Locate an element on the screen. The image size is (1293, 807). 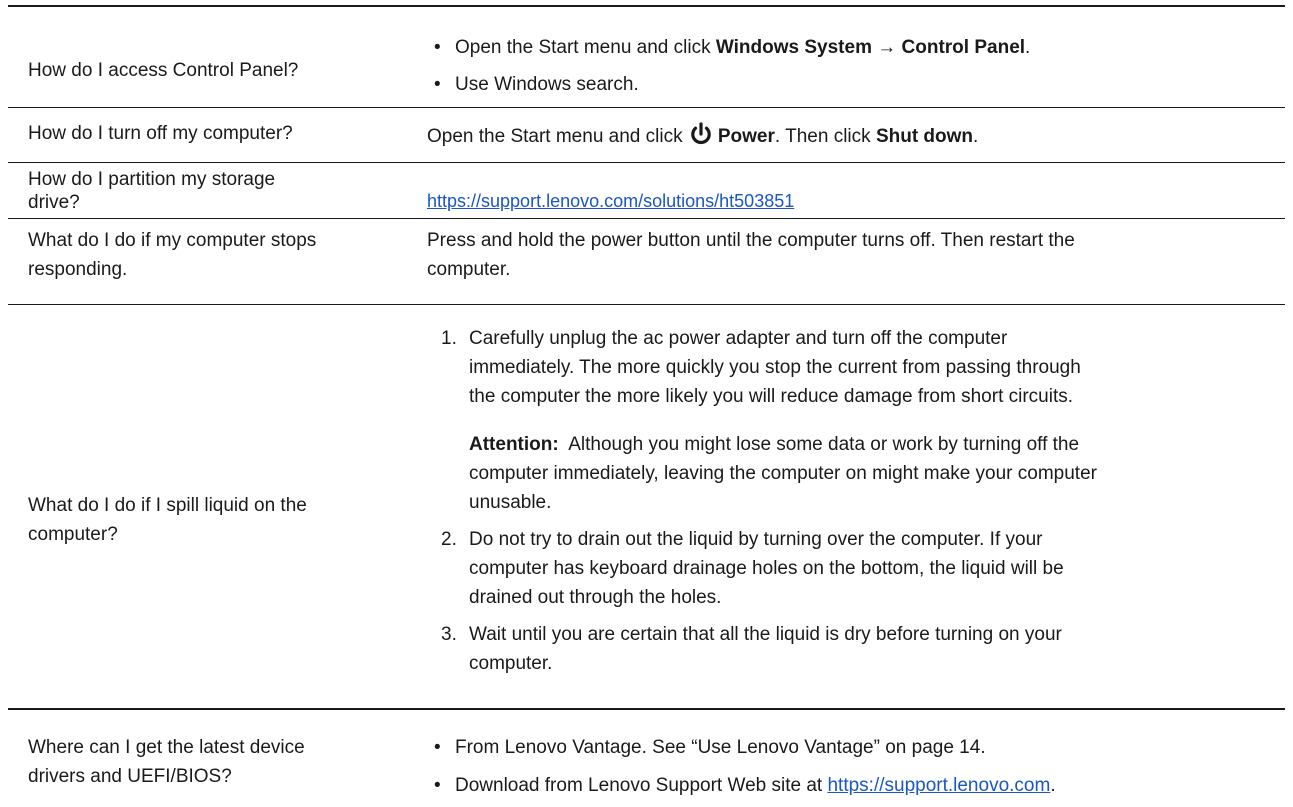
table-top-rule is located at coordinates (646, 6).